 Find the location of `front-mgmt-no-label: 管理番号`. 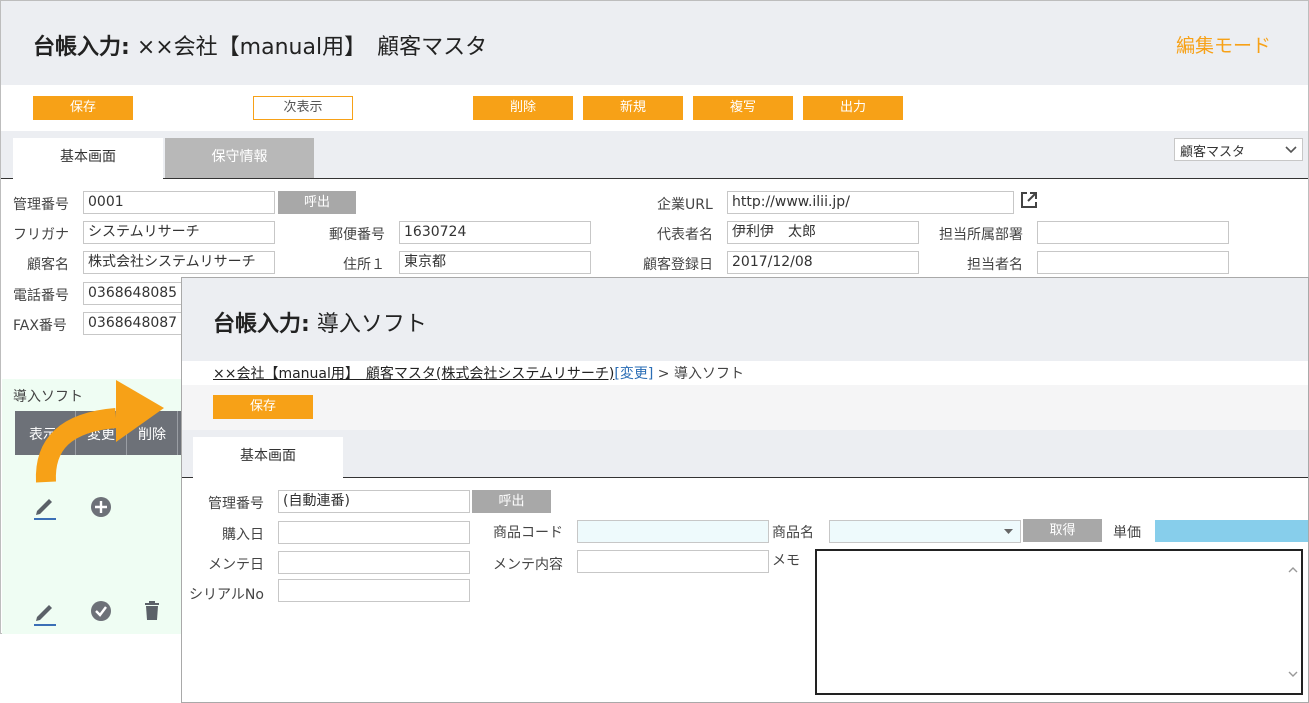

front-mgmt-no-label: 管理番号 is located at coordinates (236, 504).